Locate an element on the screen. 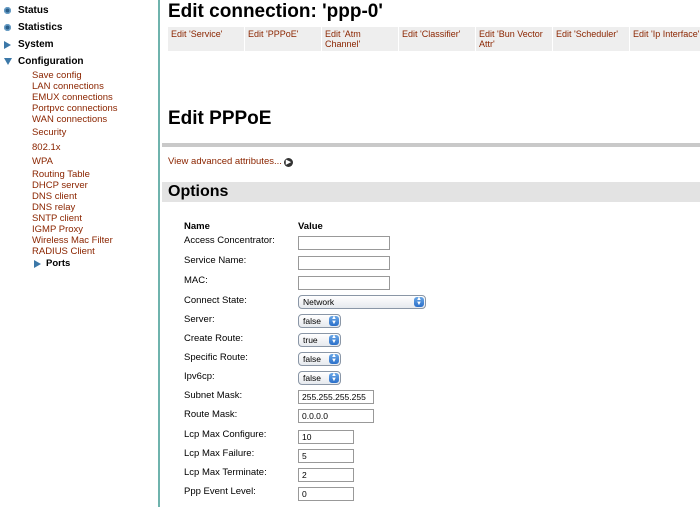  specific-route-select: false ▲ ▼ is located at coordinates (319, 359).